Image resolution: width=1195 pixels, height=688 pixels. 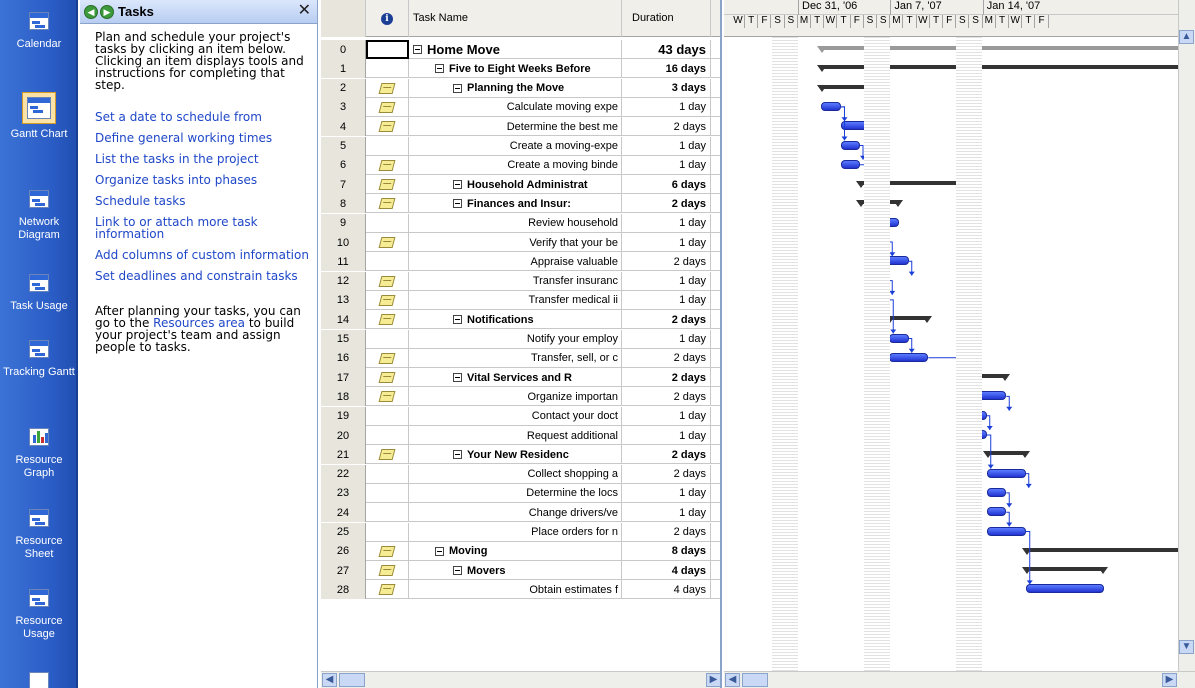 What do you see at coordinates (202, 201) in the screenshot?
I see `task-link-5: Schedule tasks` at bounding box center [202, 201].